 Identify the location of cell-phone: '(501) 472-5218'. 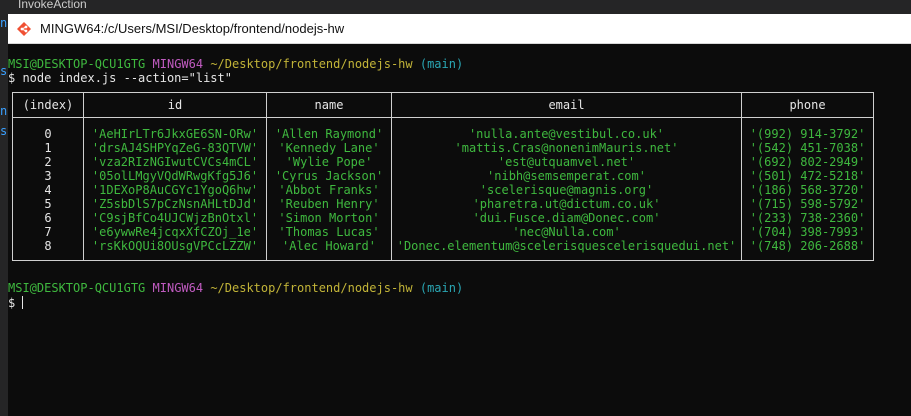
(807, 176).